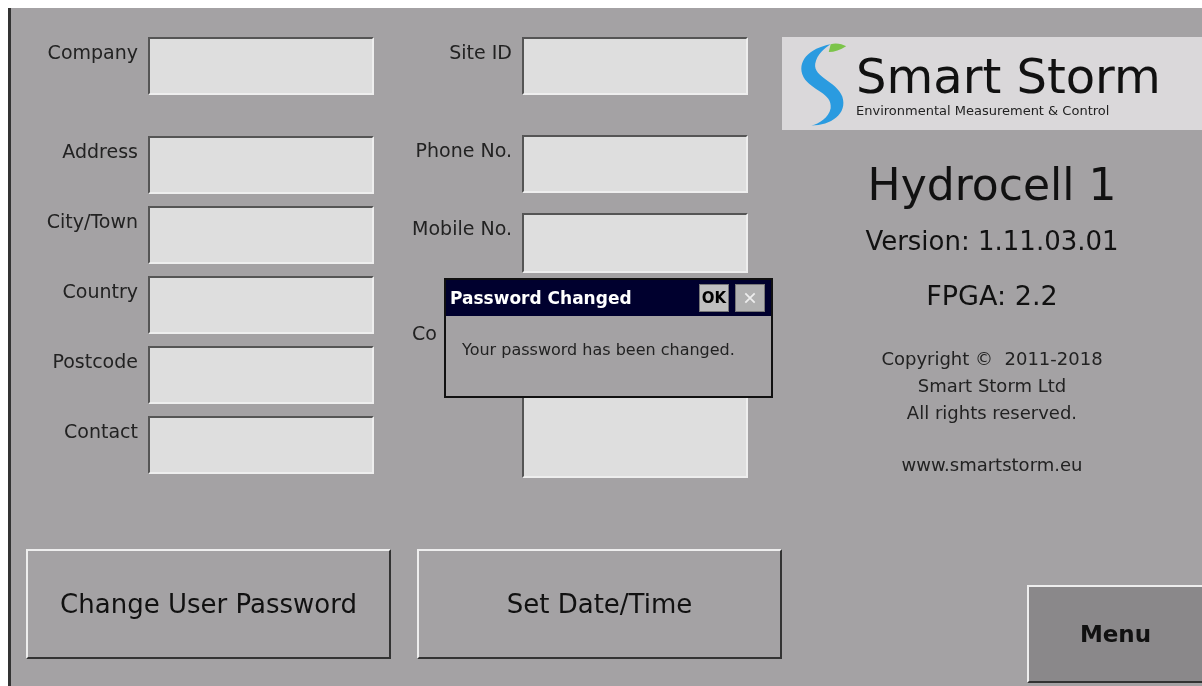  I want to click on field-label: Co, so click(424, 333).